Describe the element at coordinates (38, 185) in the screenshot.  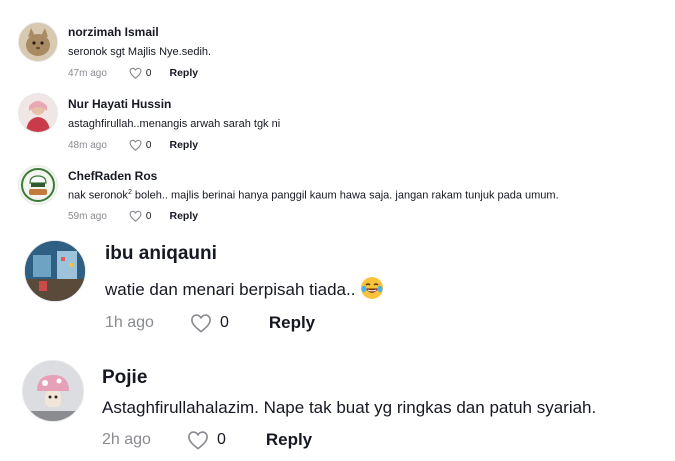
I see `chef-logo-avatar-icon` at that location.